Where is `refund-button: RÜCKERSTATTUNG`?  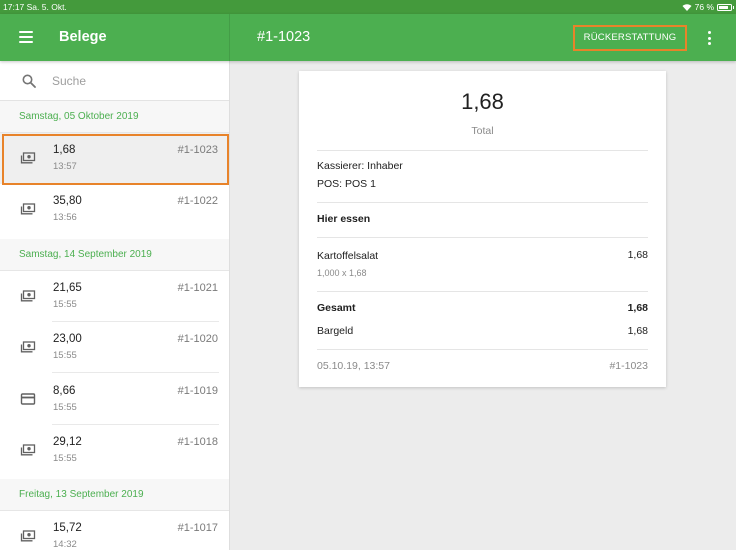 refund-button: RÜCKERSTATTUNG is located at coordinates (630, 38).